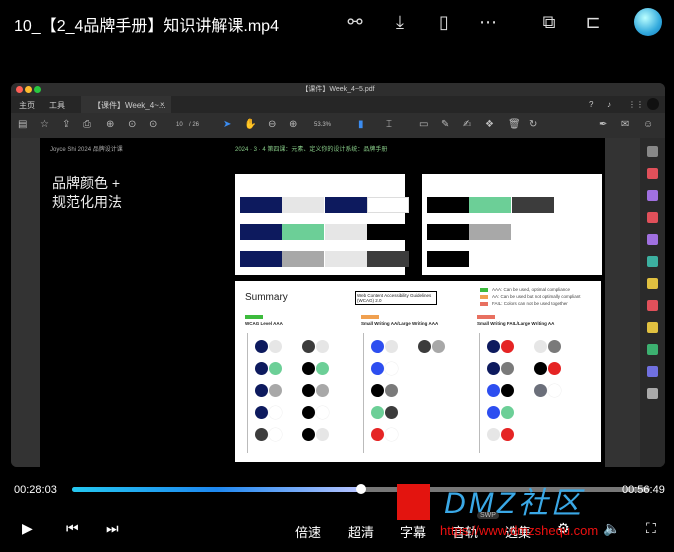 The image size is (674, 552). I want to click on page-down-icon: ⊙, so click(153, 124).